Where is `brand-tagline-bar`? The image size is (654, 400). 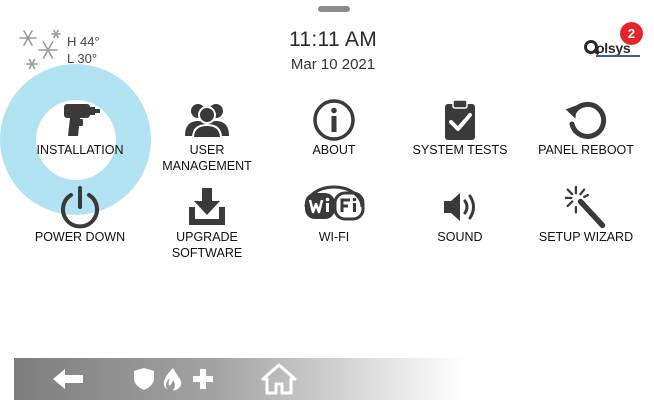
brand-tagline-bar is located at coordinates (618, 56).